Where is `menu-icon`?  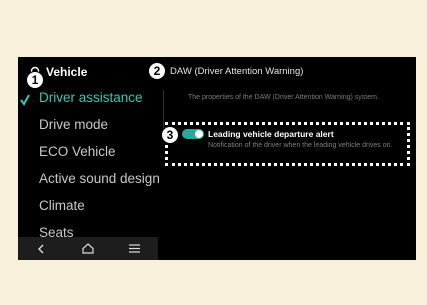 menu-icon is located at coordinates (135, 248).